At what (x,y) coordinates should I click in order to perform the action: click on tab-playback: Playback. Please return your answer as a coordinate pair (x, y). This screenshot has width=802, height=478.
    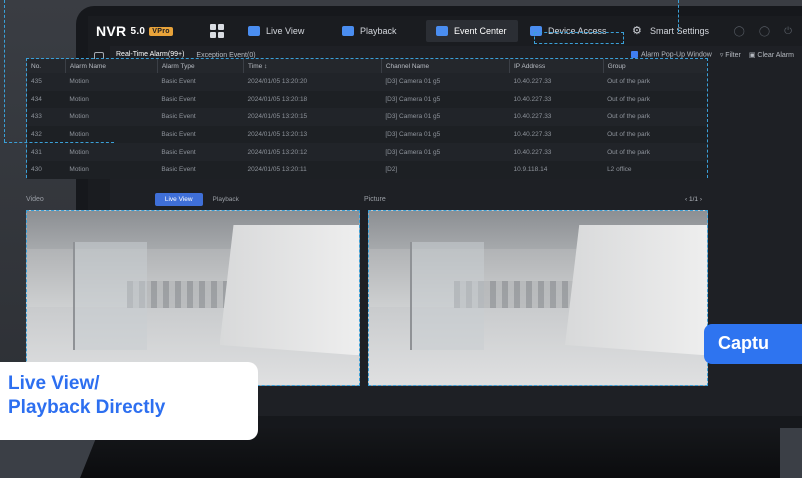
    Looking at the image, I should click on (378, 31).